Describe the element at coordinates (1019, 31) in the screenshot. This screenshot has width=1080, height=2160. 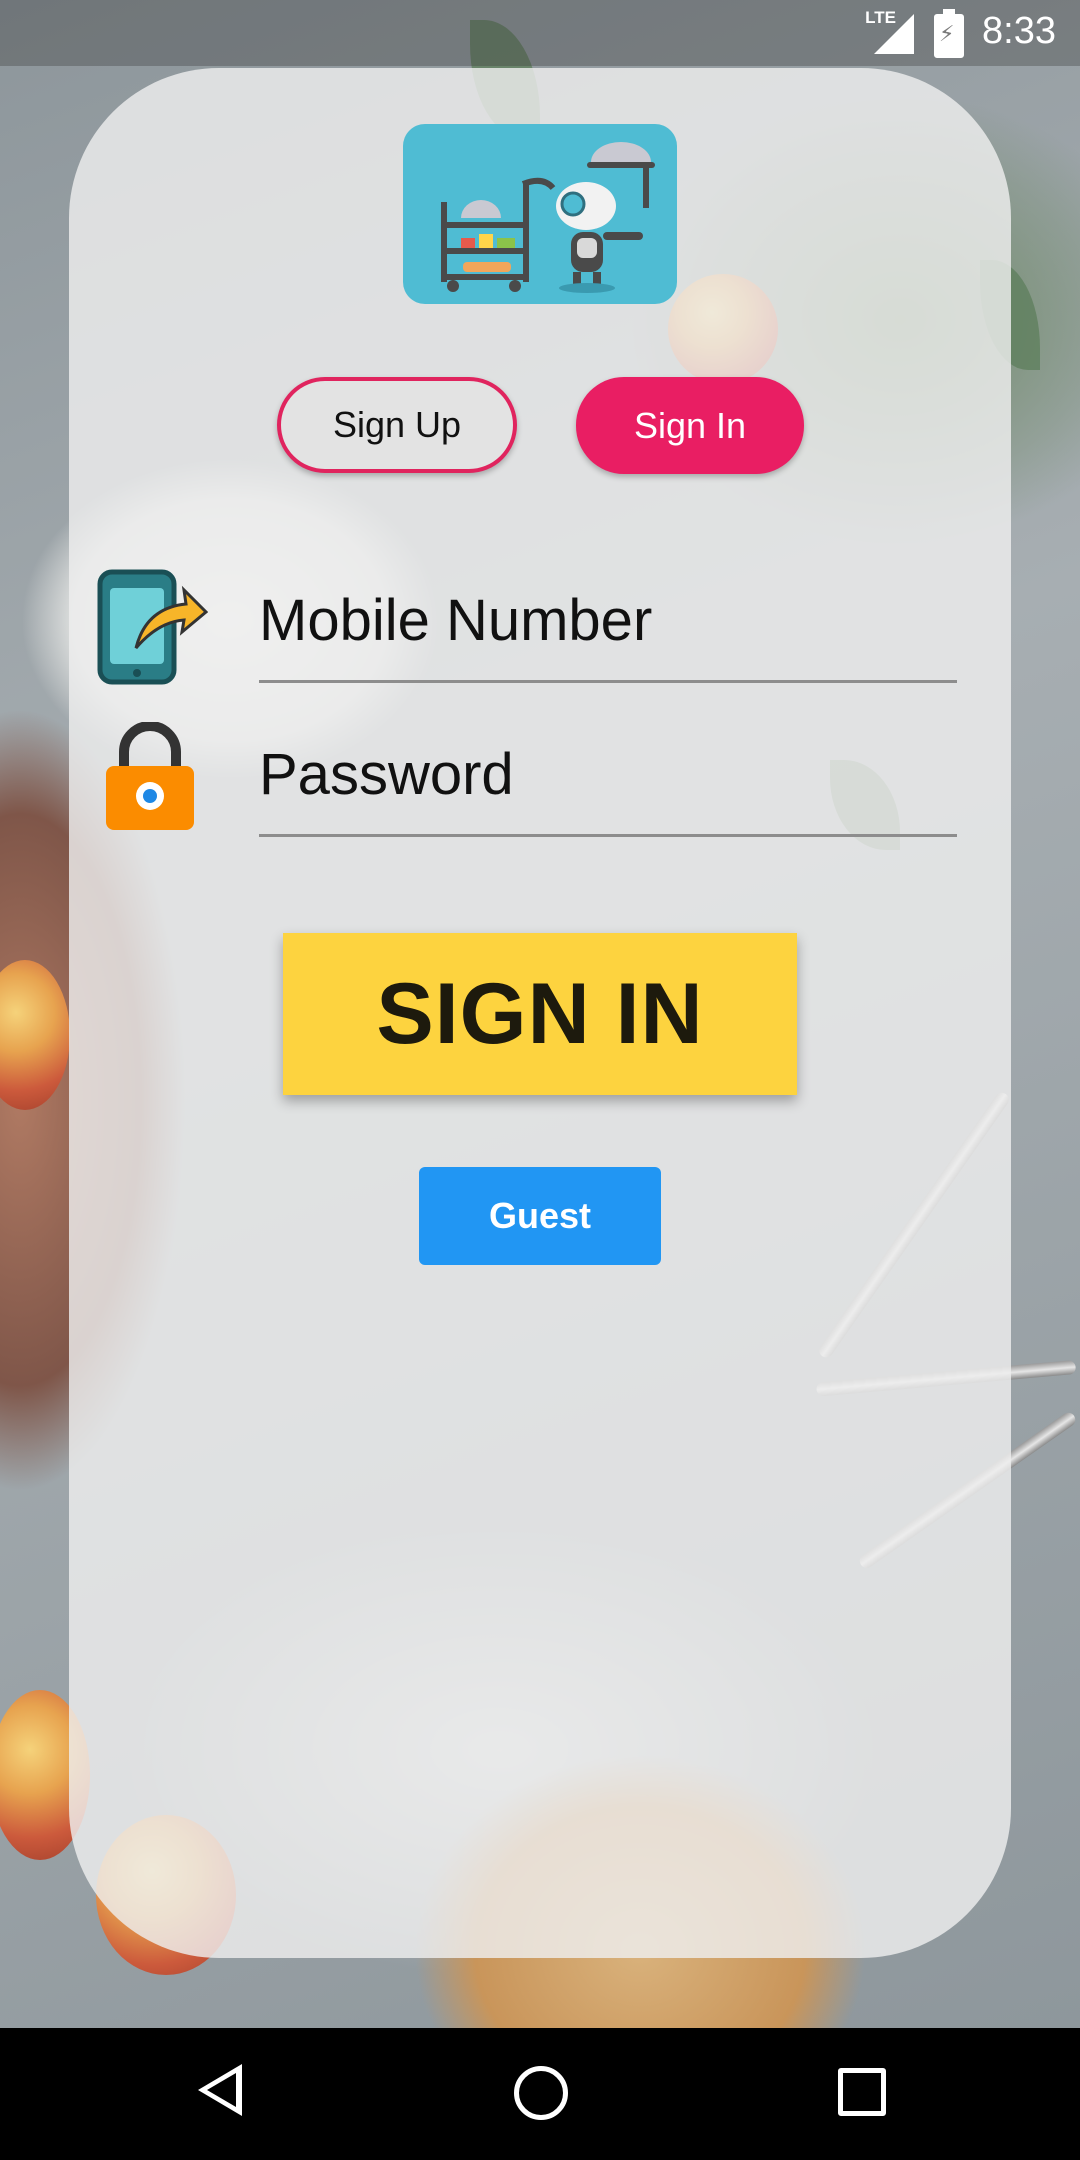
I see `status-time: 8:33` at that location.